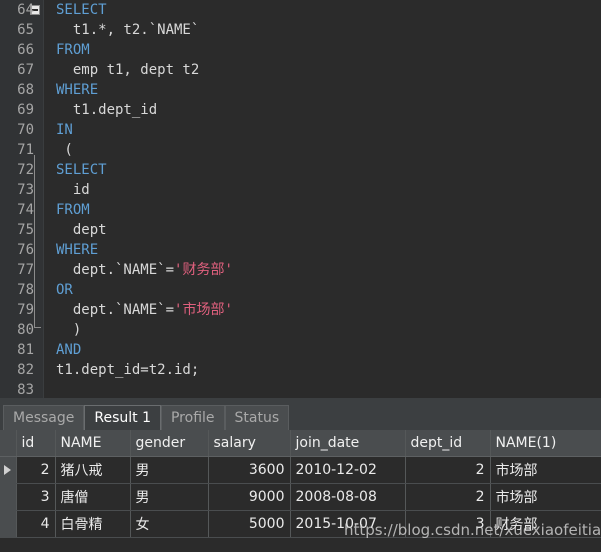 The width and height of the screenshot is (601, 552). I want to click on code-line: 81 AND, so click(300, 350).